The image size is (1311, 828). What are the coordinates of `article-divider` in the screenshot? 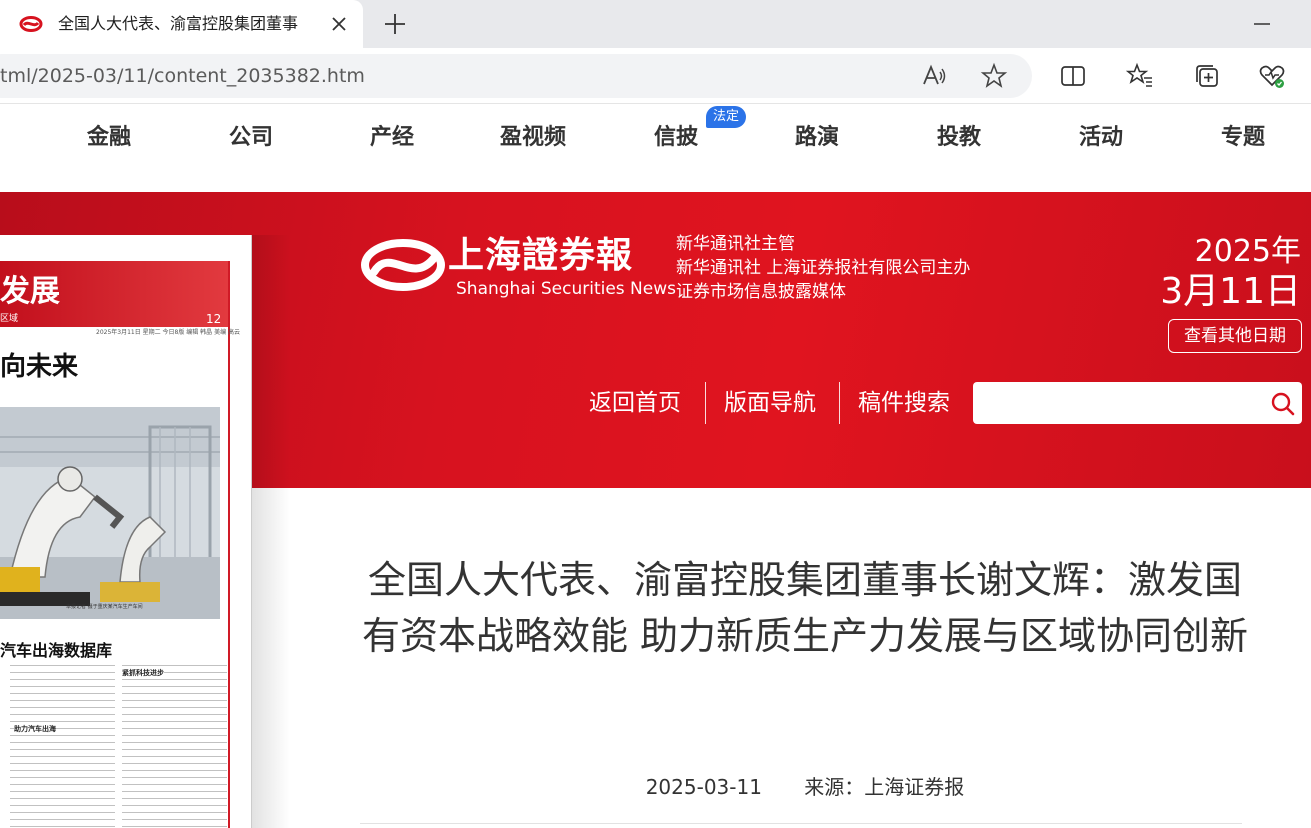 It's located at (801, 823).